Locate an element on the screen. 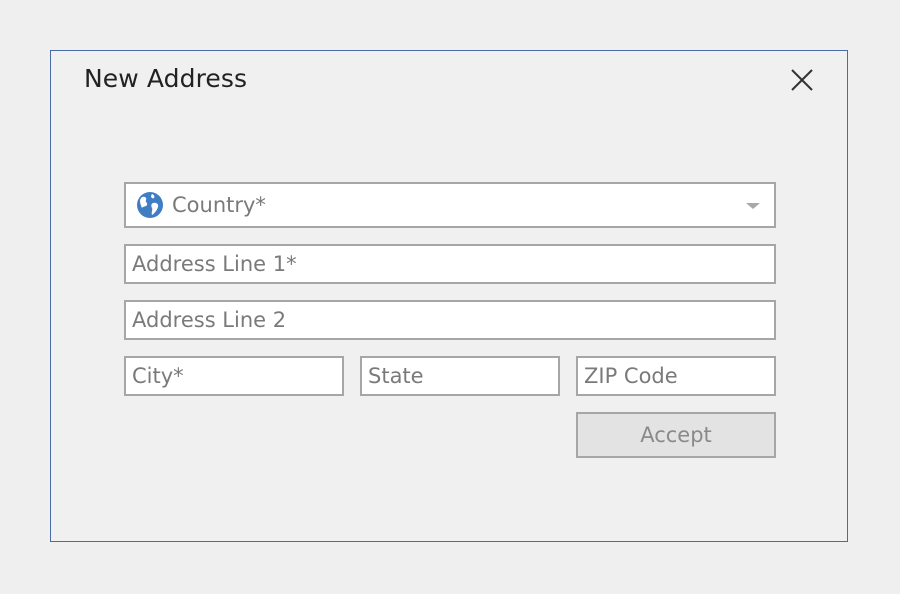  address-line-1-field: Address Line 1* is located at coordinates (450, 264).